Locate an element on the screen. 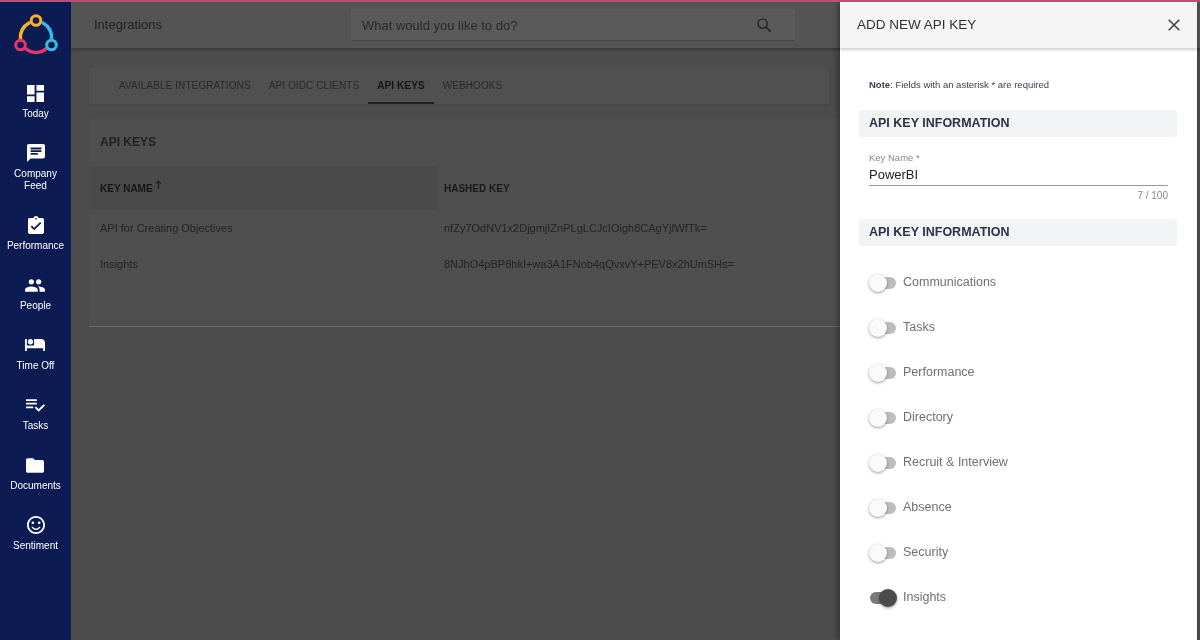 The height and width of the screenshot is (640, 1200). character-counter: 7 / 100 is located at coordinates (1152, 196).